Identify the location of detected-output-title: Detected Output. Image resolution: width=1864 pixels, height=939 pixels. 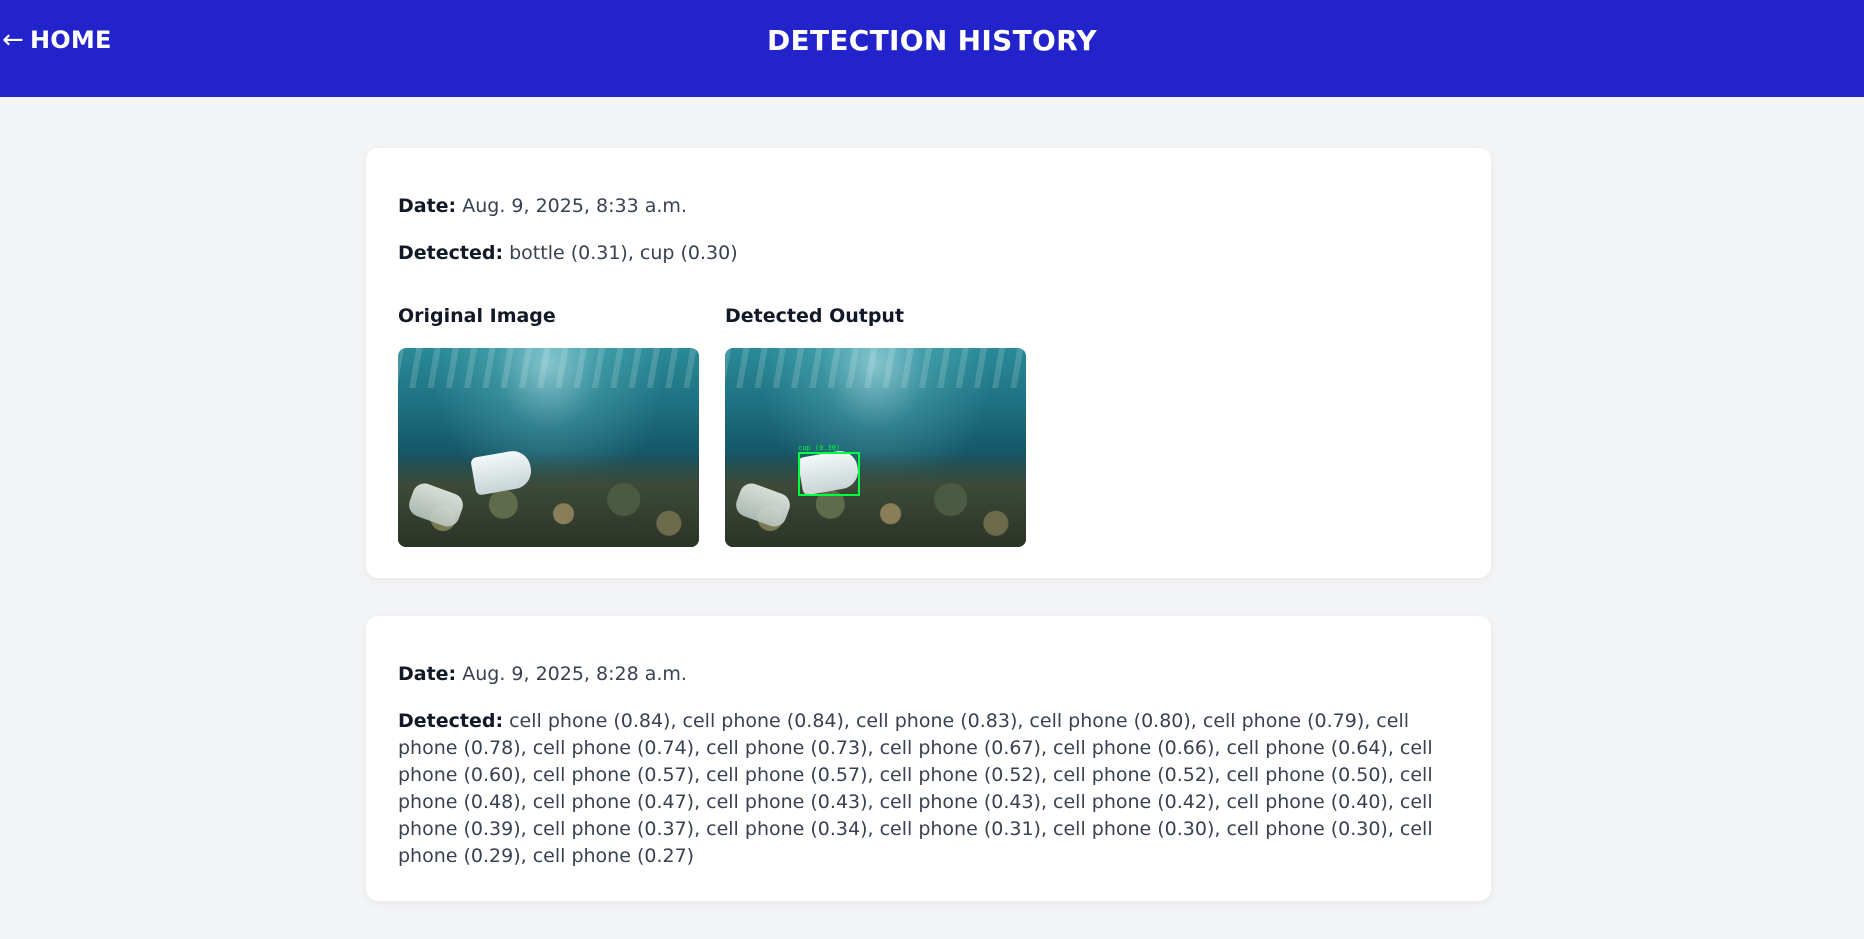
(815, 316).